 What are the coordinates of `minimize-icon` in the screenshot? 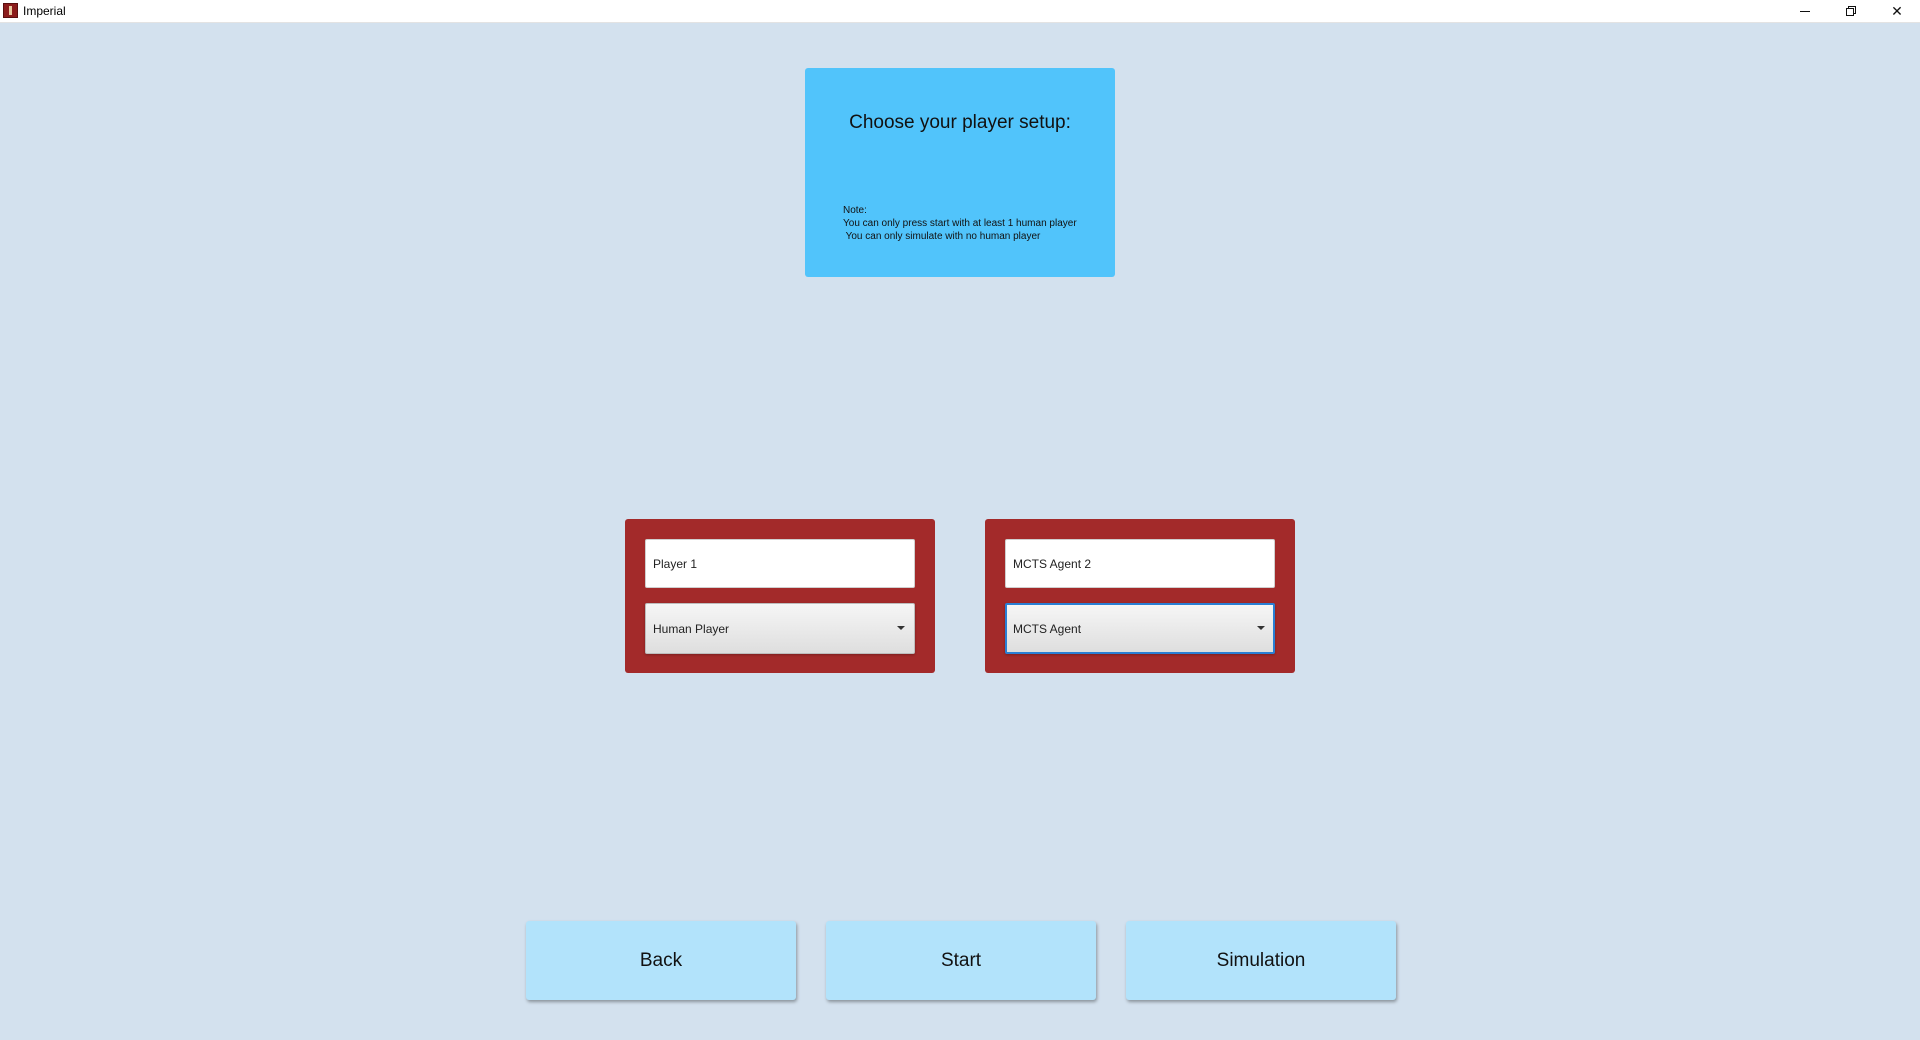 It's located at (1805, 11).